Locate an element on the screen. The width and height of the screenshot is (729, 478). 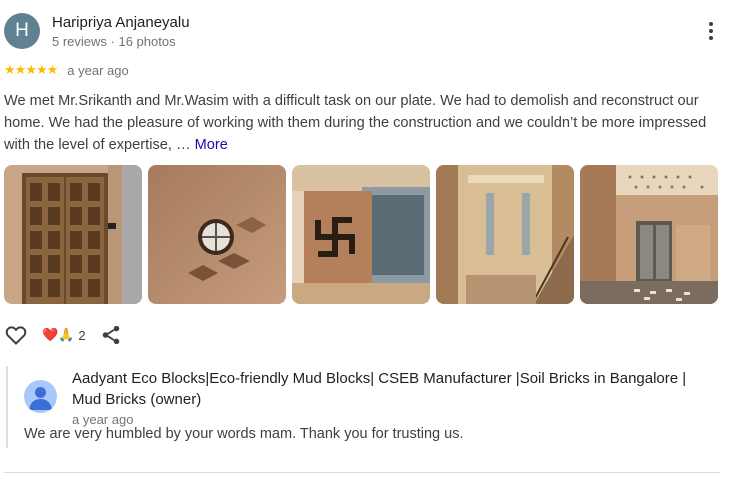
more-options-icon is located at coordinates (711, 31).